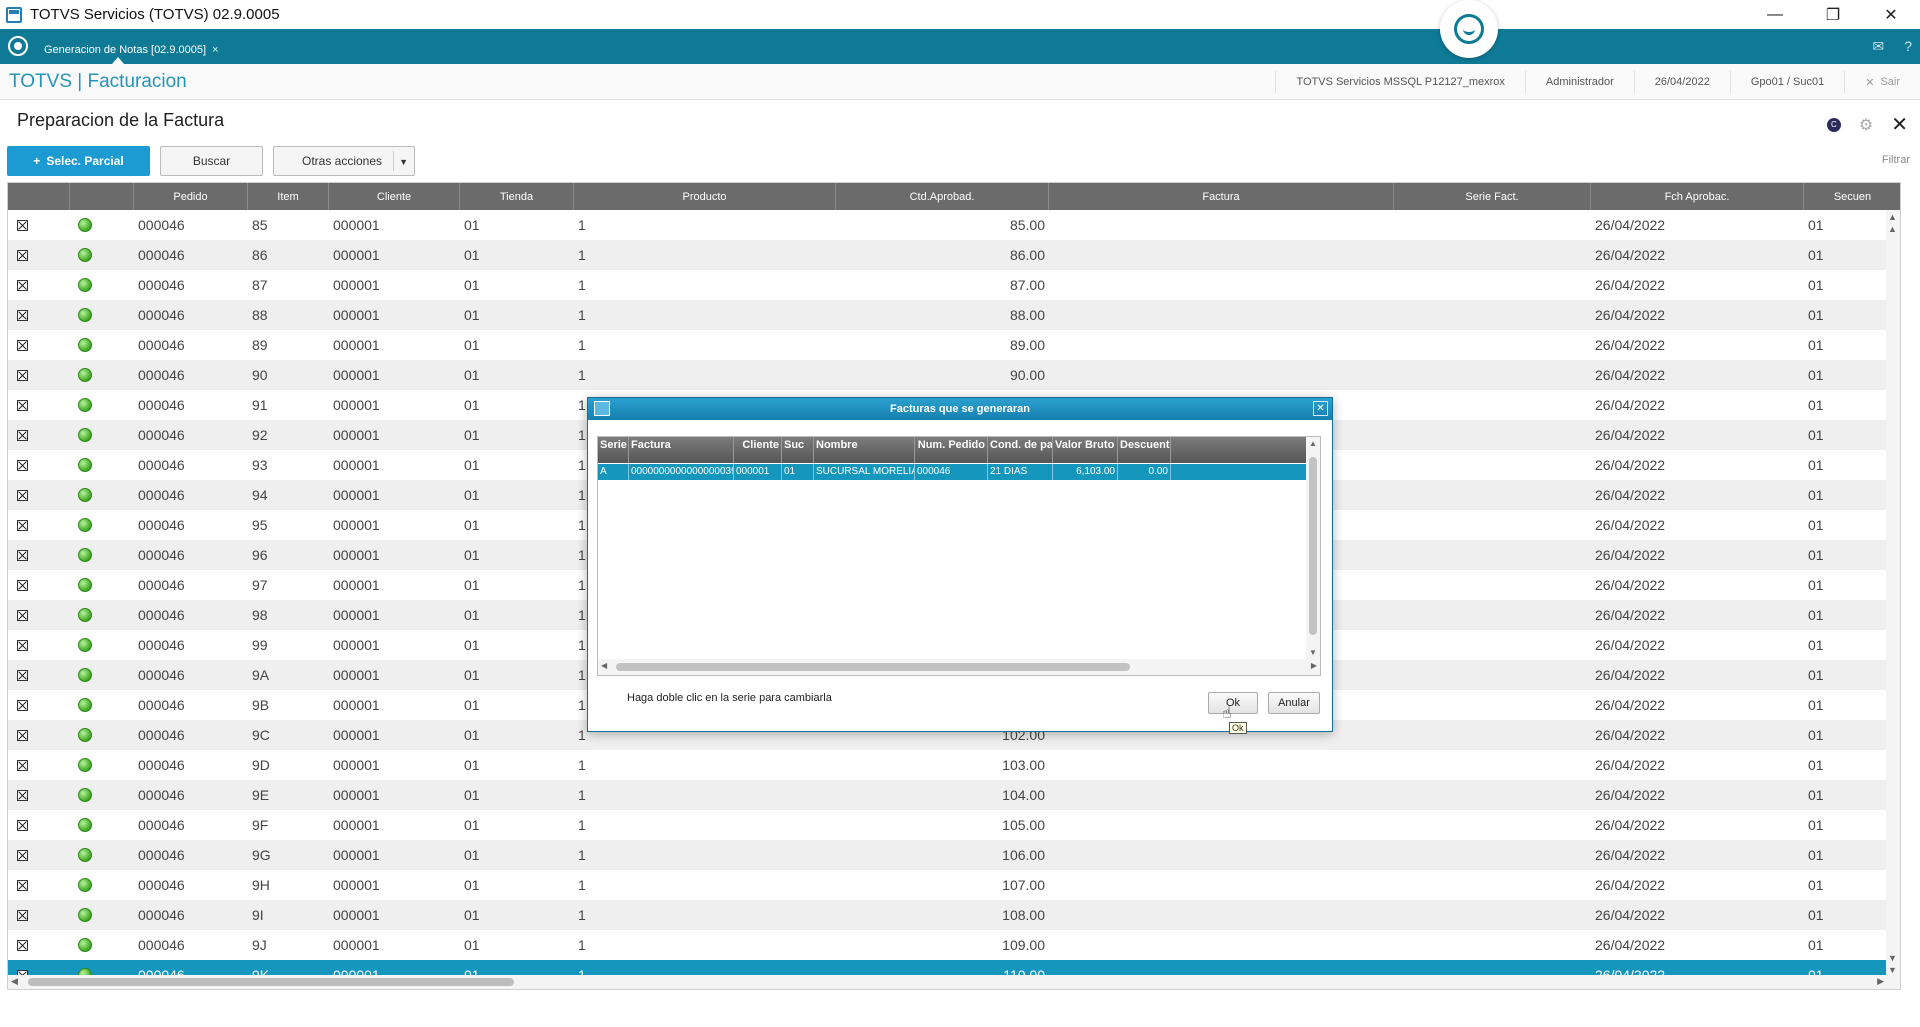  I want to click on table-row: 000046 9G 000001 01 1 106.00 26/04/2022 01, so click(954, 855).